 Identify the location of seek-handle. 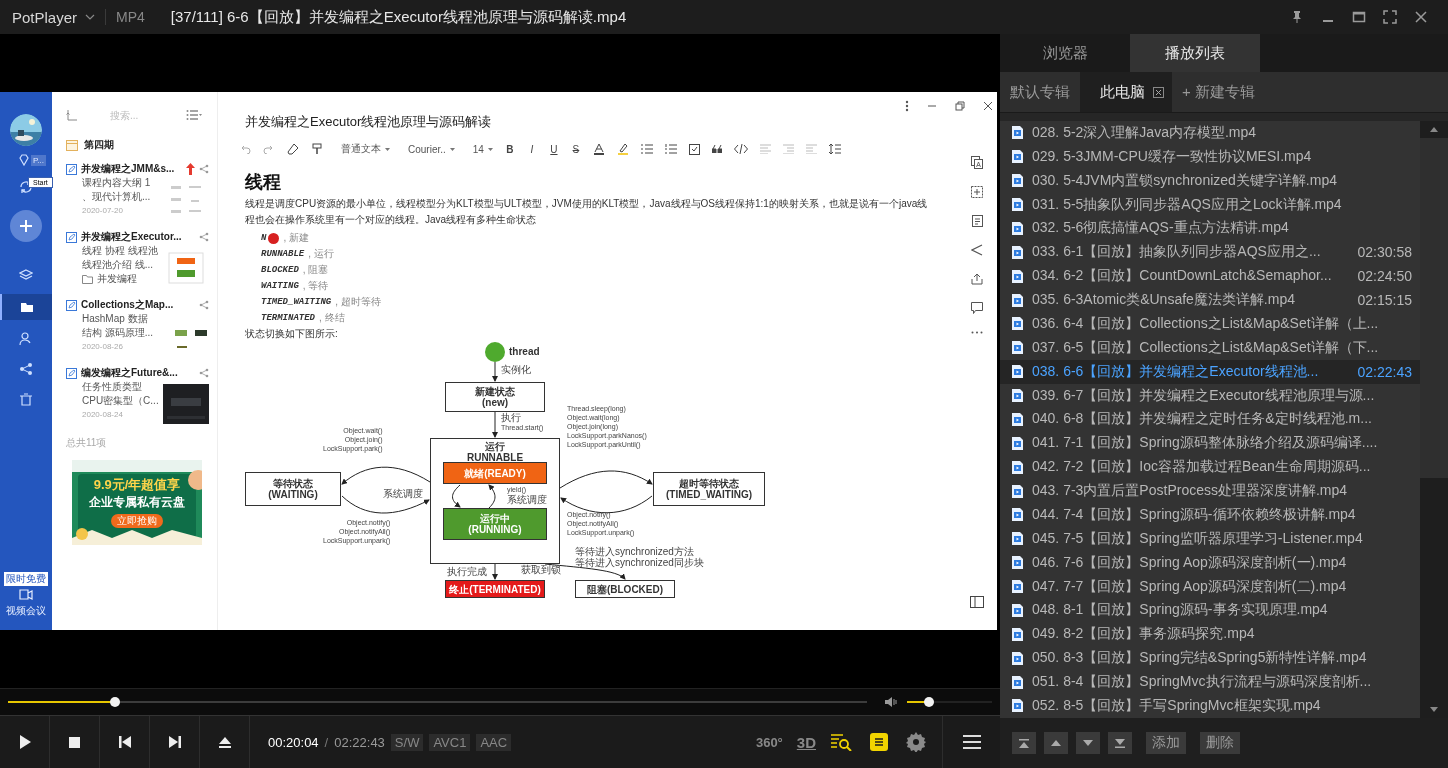
(115, 702).